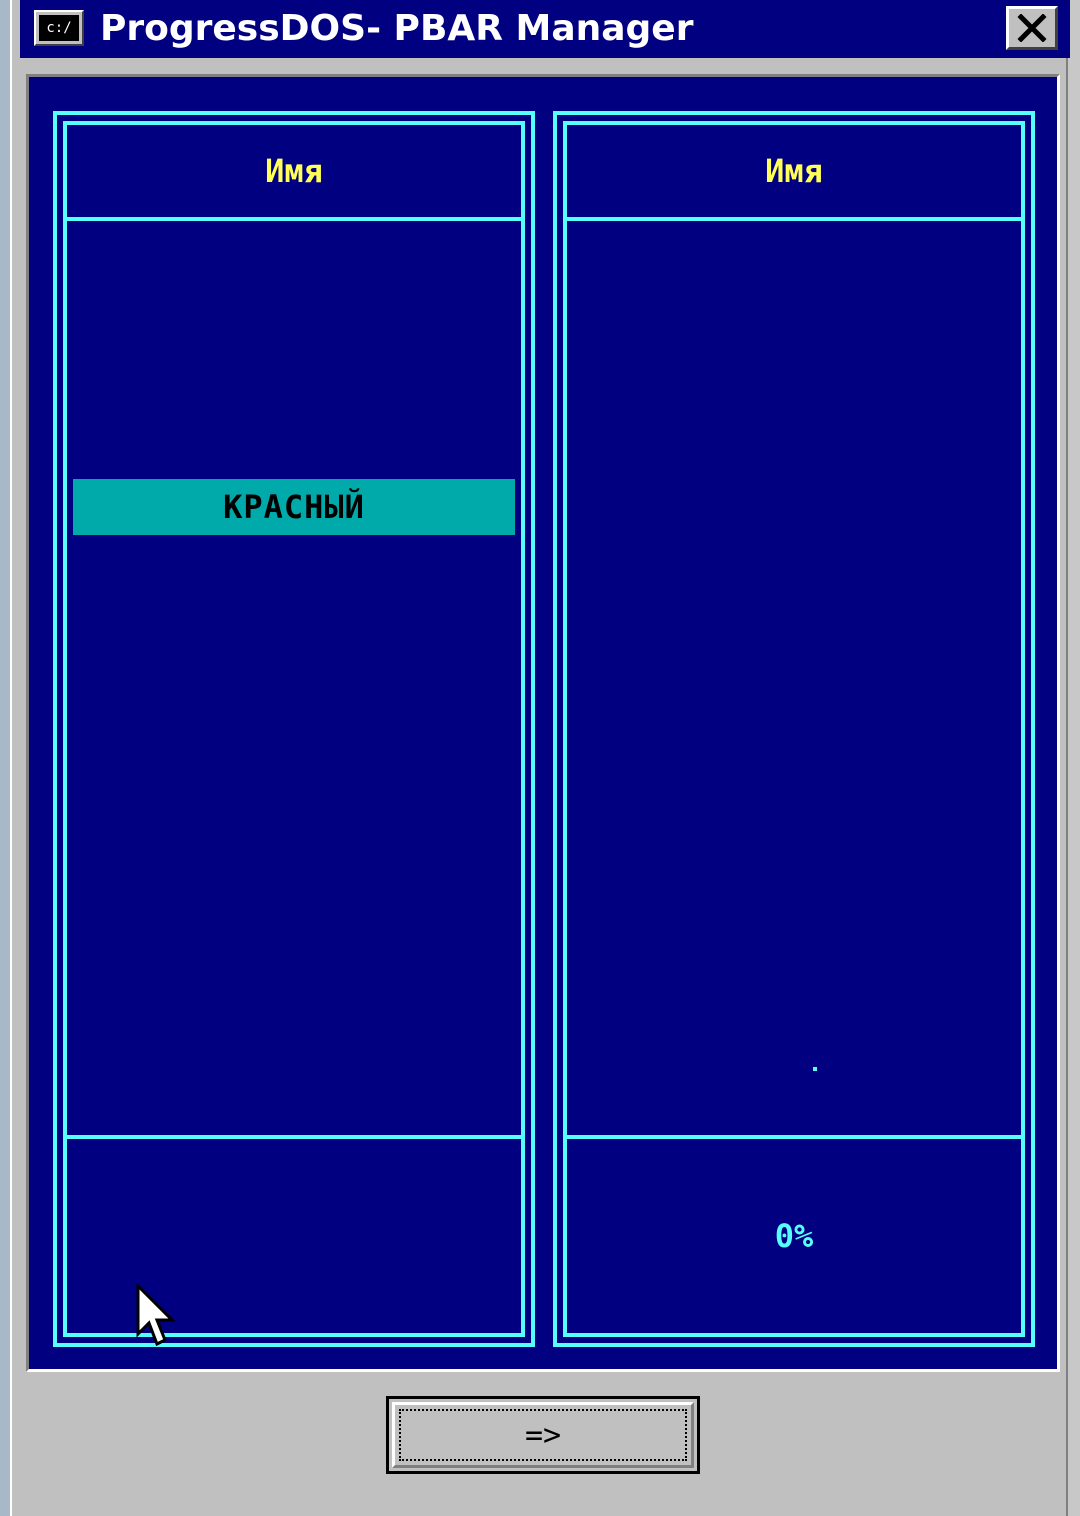 This screenshot has height=1516, width=1080. Describe the element at coordinates (397, 28) in the screenshot. I see `window-title: ProgressDOS- PBAR Manager` at that location.